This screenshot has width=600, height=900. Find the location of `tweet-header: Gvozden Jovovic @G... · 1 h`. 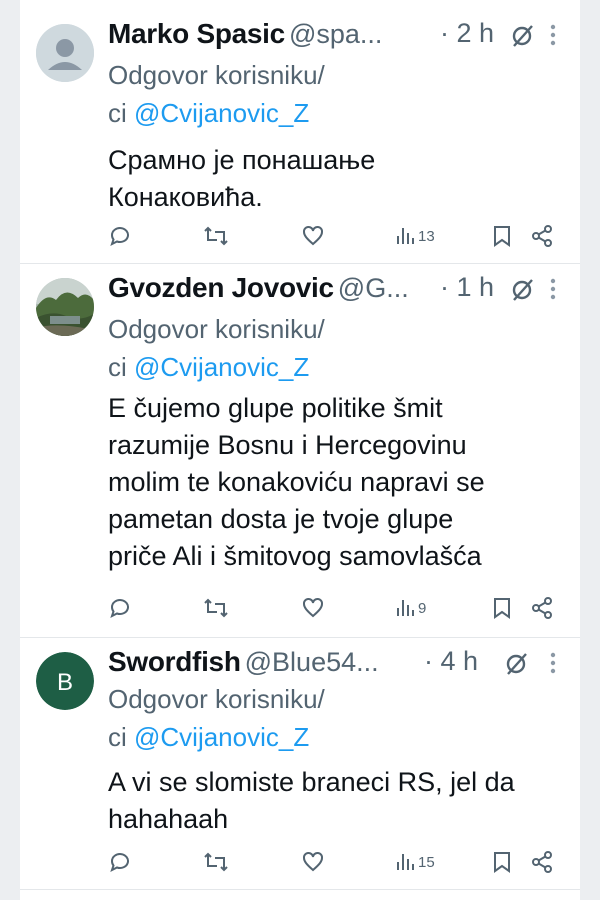

tweet-header: Gvozden Jovovic @G... · 1 h is located at coordinates (339, 290).